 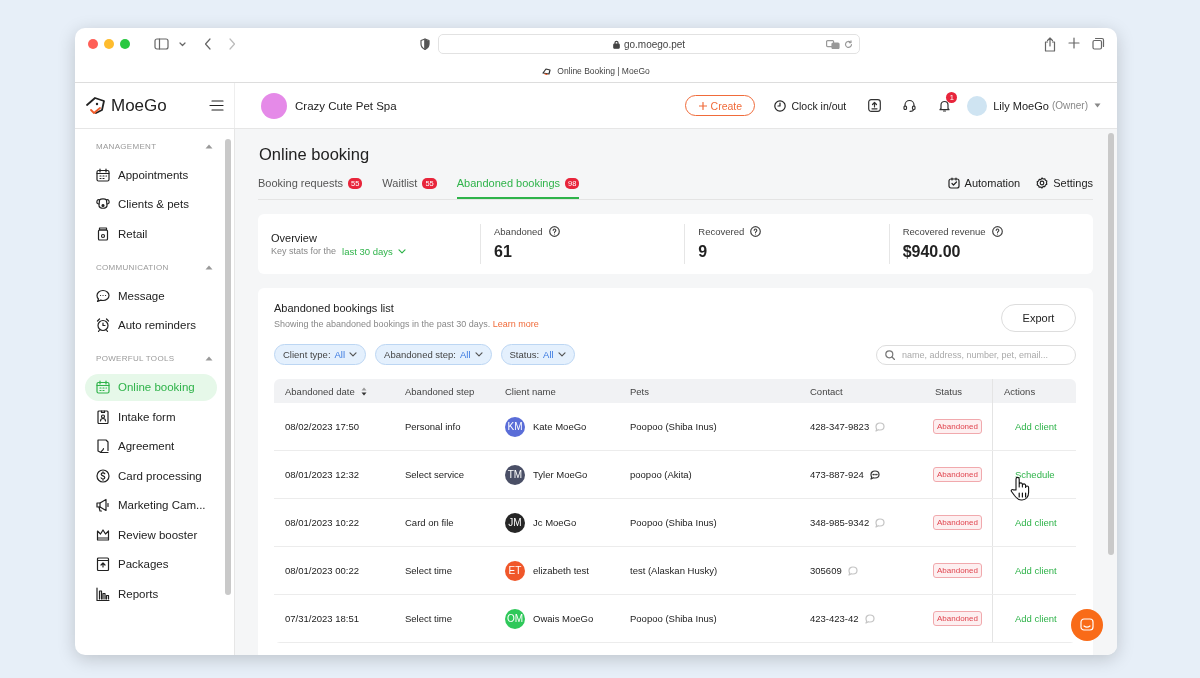 What do you see at coordinates (125, 44) in the screenshot?
I see `zoom-button` at bounding box center [125, 44].